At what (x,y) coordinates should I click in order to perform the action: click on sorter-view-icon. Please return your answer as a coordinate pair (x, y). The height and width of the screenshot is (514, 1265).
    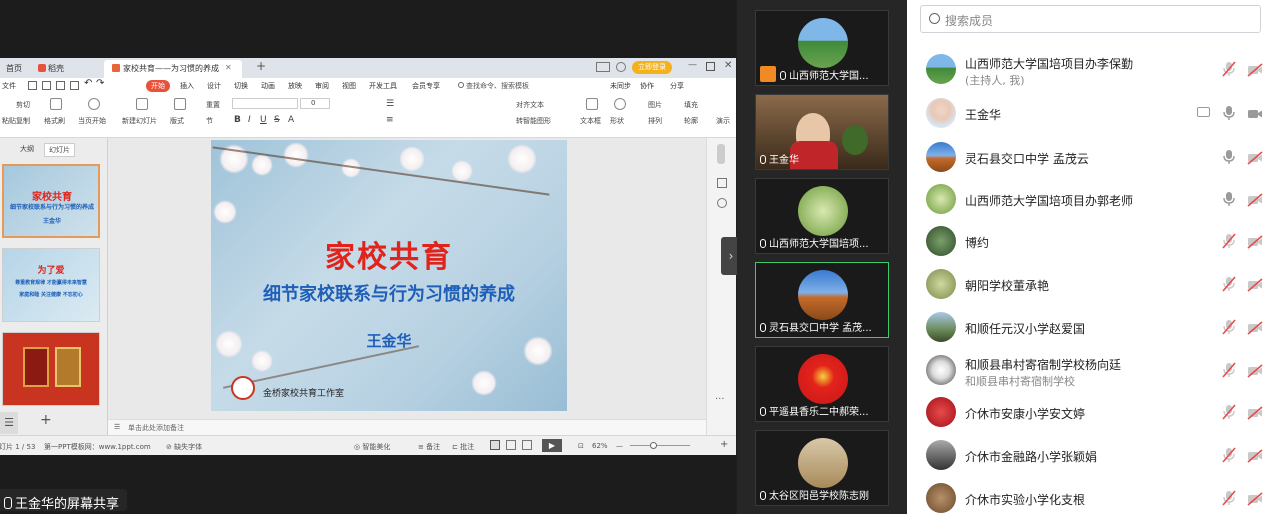
    Looking at the image, I should click on (511, 445).